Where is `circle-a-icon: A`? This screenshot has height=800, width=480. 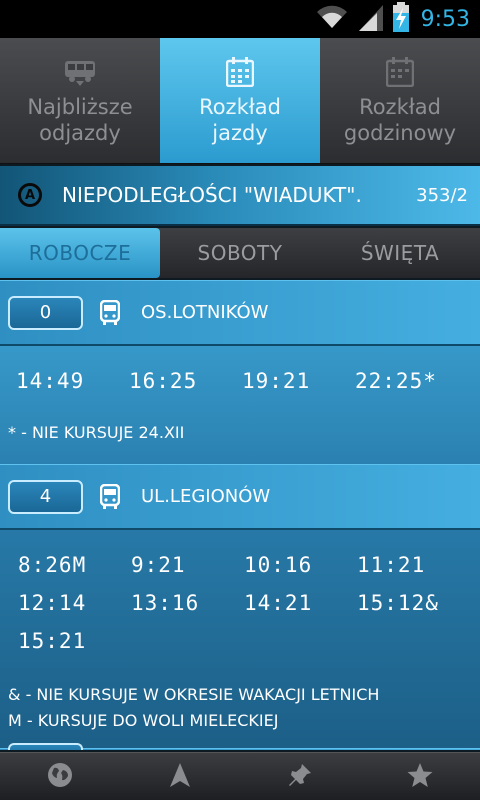
circle-a-icon: A is located at coordinates (30, 195).